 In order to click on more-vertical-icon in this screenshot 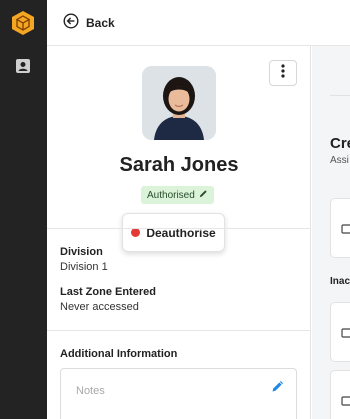, I will do `click(283, 73)`.